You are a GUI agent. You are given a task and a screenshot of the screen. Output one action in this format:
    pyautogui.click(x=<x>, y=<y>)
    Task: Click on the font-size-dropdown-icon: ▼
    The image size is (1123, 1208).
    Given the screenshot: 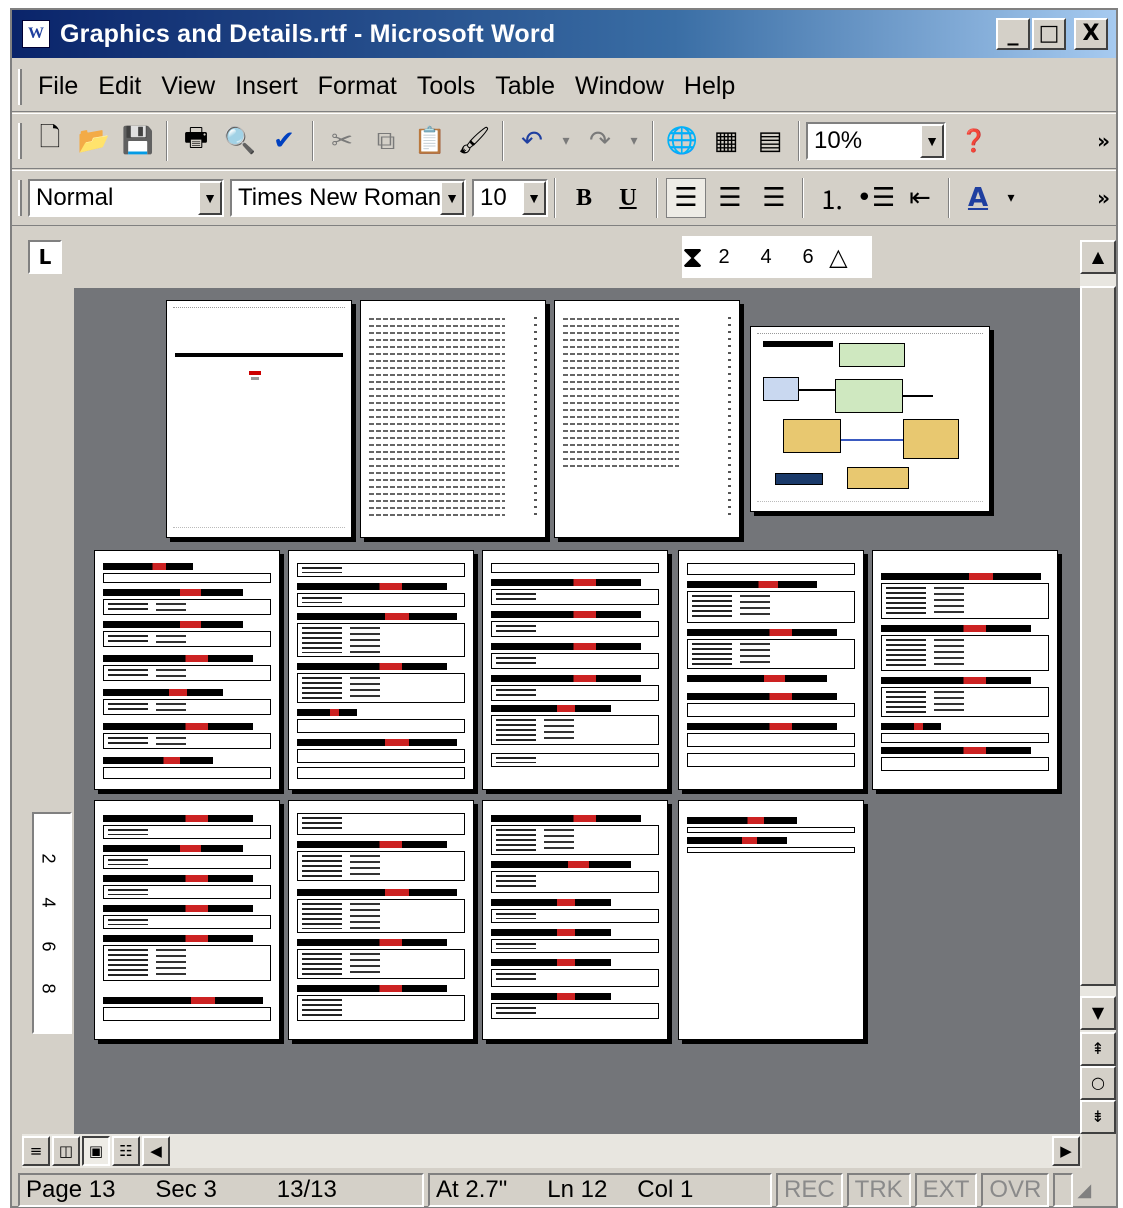 What is the action you would take?
    pyautogui.click(x=534, y=198)
    